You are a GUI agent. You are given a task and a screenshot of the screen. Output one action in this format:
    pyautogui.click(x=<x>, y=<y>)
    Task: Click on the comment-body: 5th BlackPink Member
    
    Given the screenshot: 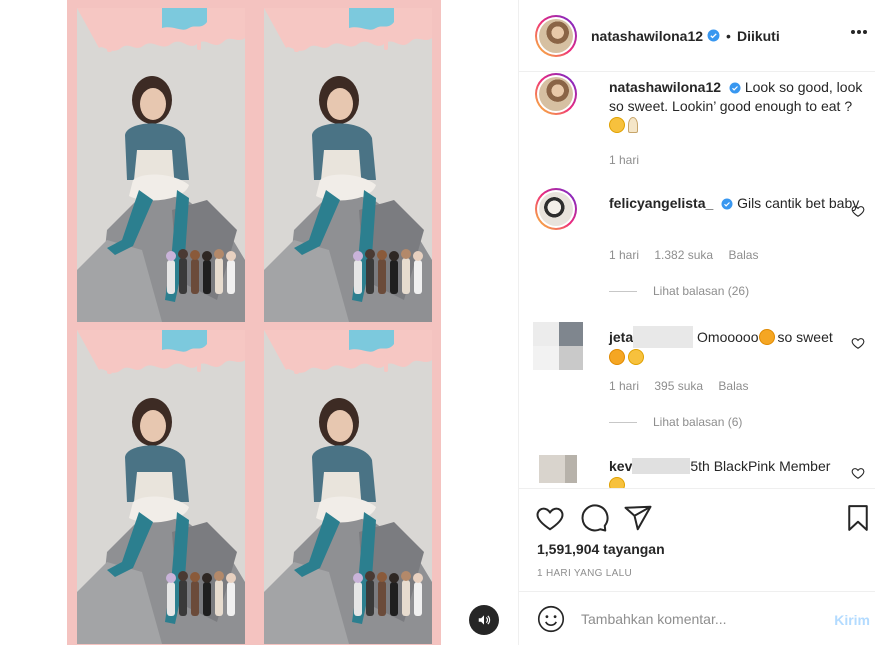 What is the action you would take?
    pyautogui.click(x=760, y=466)
    